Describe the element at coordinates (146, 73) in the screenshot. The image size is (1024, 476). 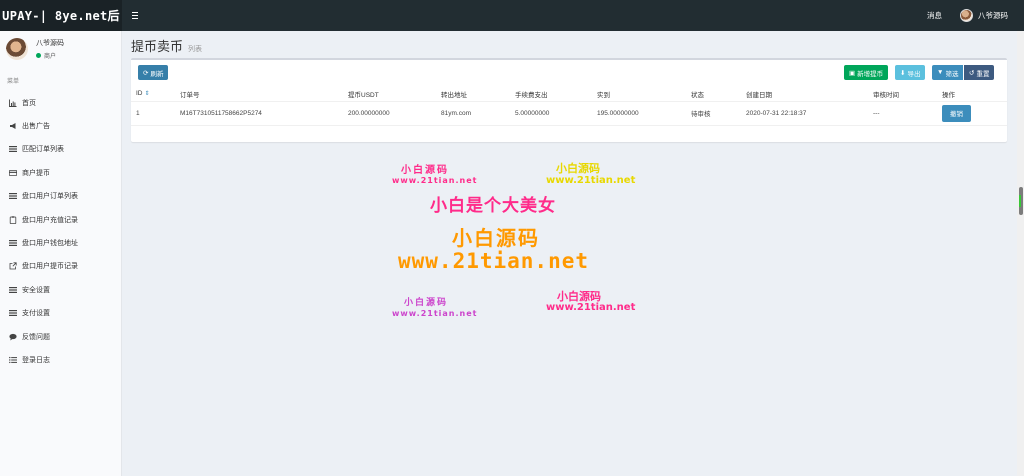
I see `refresh-icon: ⟳` at that location.